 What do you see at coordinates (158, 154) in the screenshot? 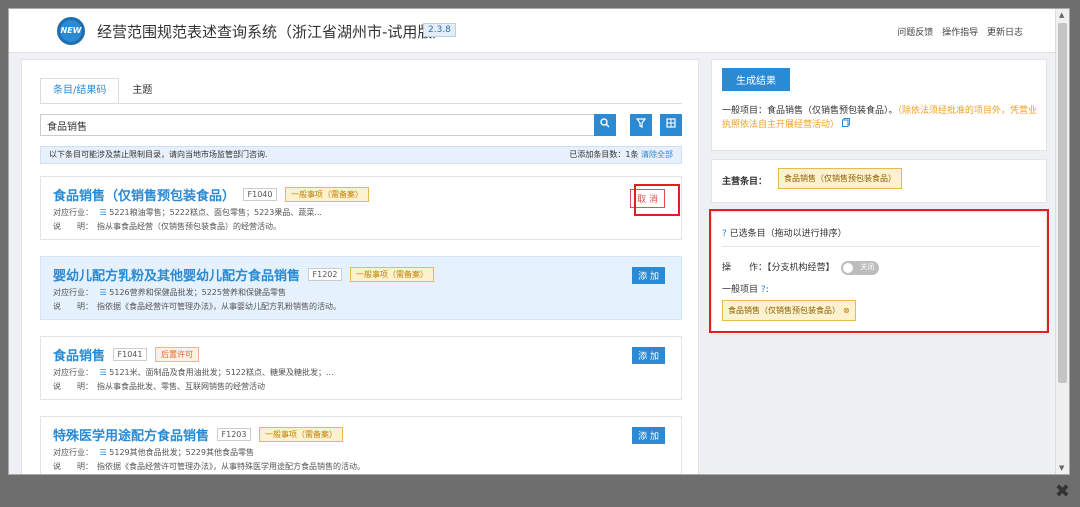
I see `notice-text: 以下条目可能涉及禁止限制目录，请向当地市场监管部门咨询.` at bounding box center [158, 154].